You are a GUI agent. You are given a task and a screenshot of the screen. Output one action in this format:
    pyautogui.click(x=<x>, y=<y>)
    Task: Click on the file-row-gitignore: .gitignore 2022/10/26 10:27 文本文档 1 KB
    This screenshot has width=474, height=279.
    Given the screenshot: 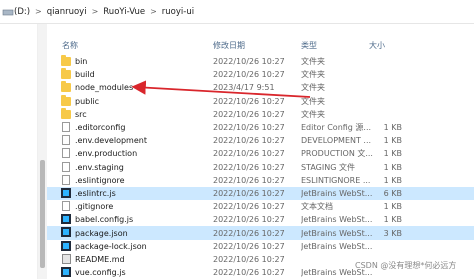 What is the action you would take?
    pyautogui.click(x=260, y=206)
    